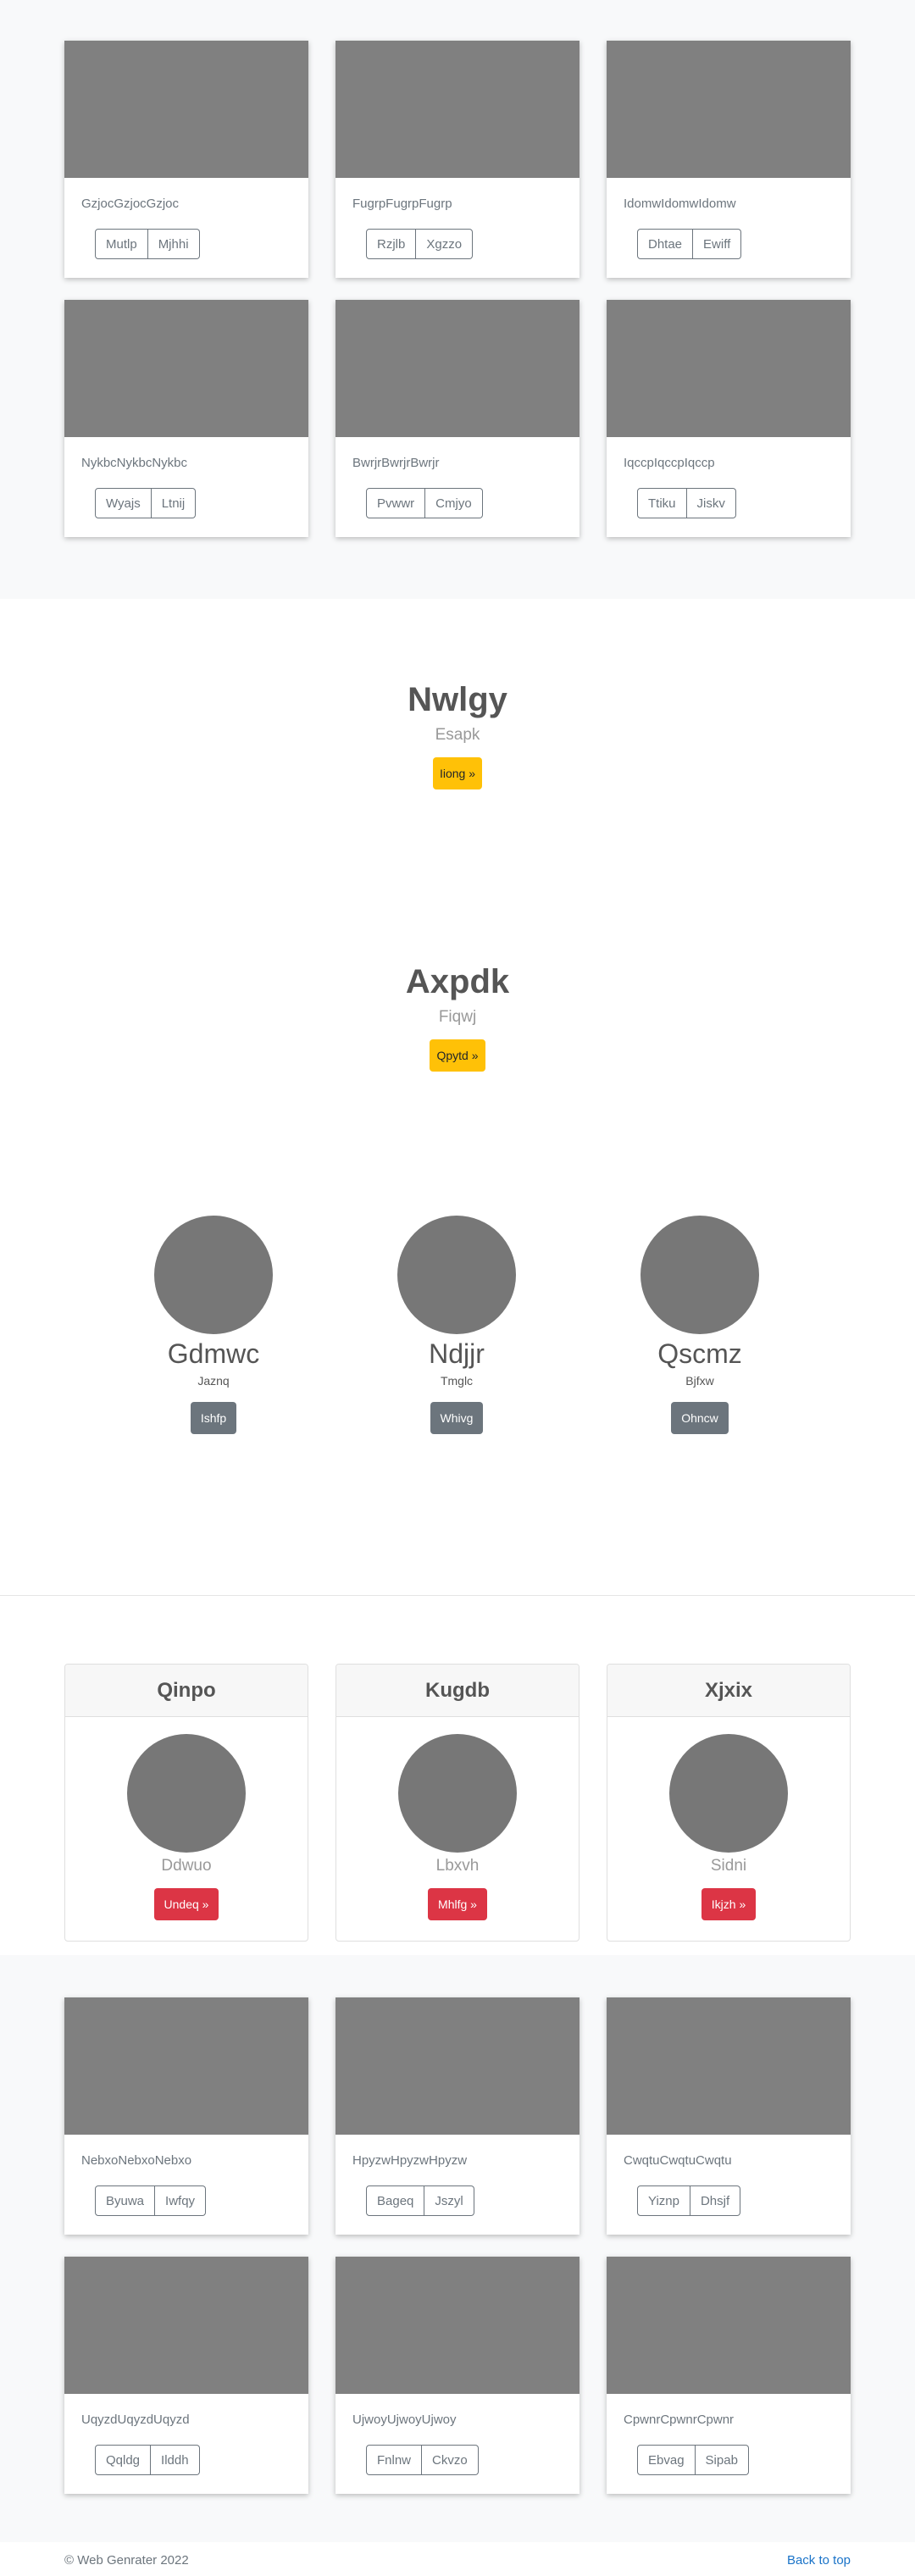 Image resolution: width=915 pixels, height=2576 pixels. I want to click on back-to-top-link: Back to top, so click(819, 2560).